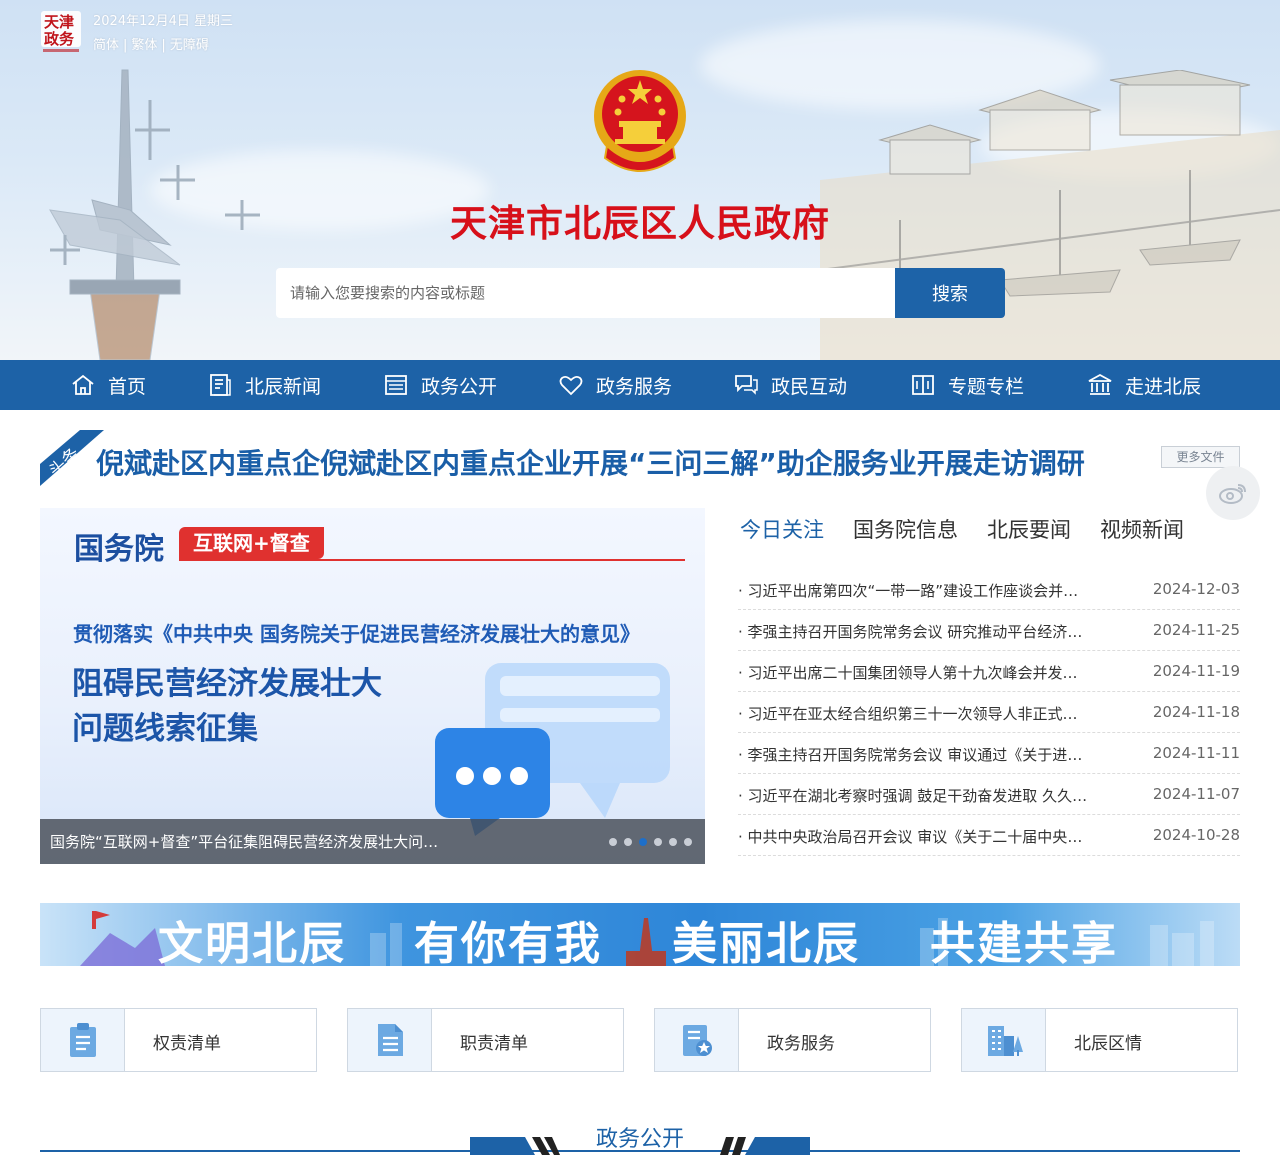 The height and width of the screenshot is (1167, 1280). Describe the element at coordinates (1200, 457) in the screenshot. I see `more-docs-button: 更多文件` at that location.